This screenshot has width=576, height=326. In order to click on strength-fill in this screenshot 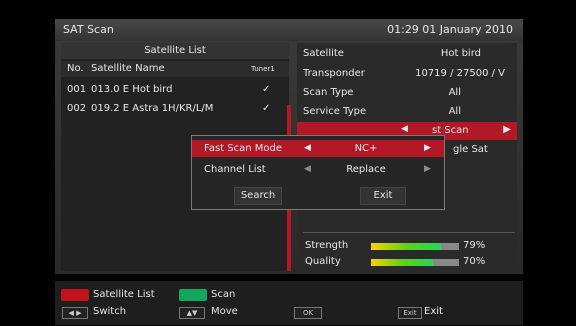, I will do `click(406, 246)`.